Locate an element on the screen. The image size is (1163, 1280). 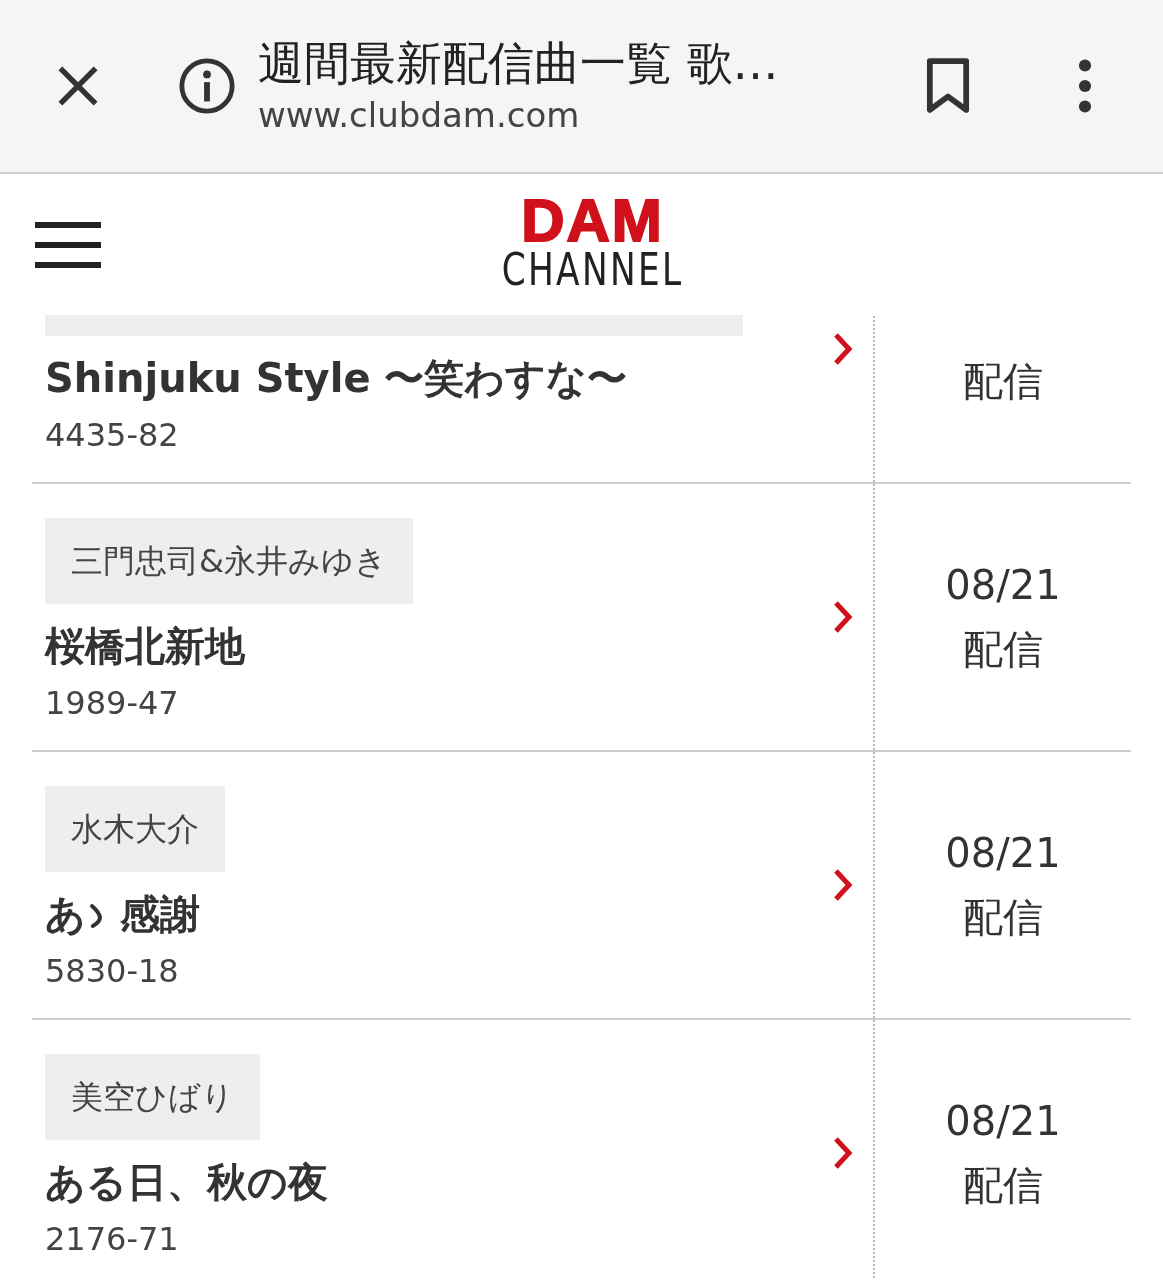
song-number: 2176-71 is located at coordinates (112, 1239).